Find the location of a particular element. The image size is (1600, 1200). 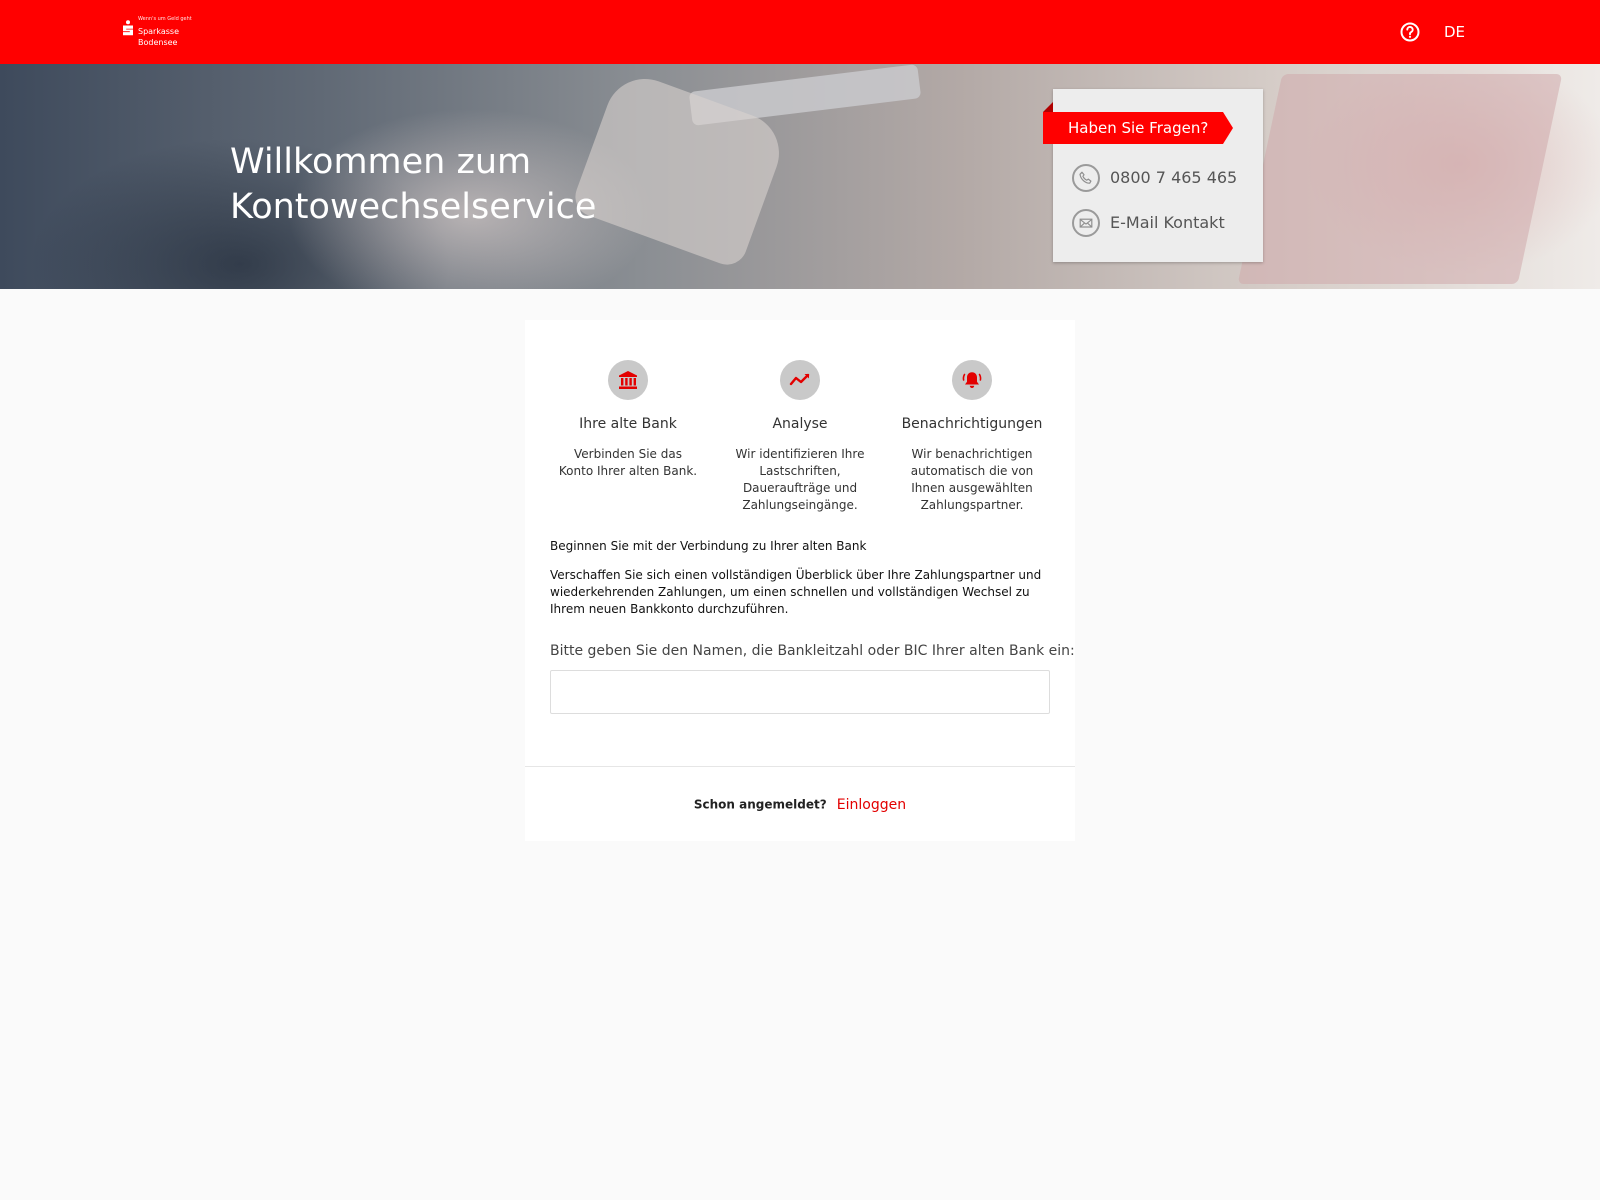

logo-tagline: Wenn's um Geld geht is located at coordinates (165, 19).